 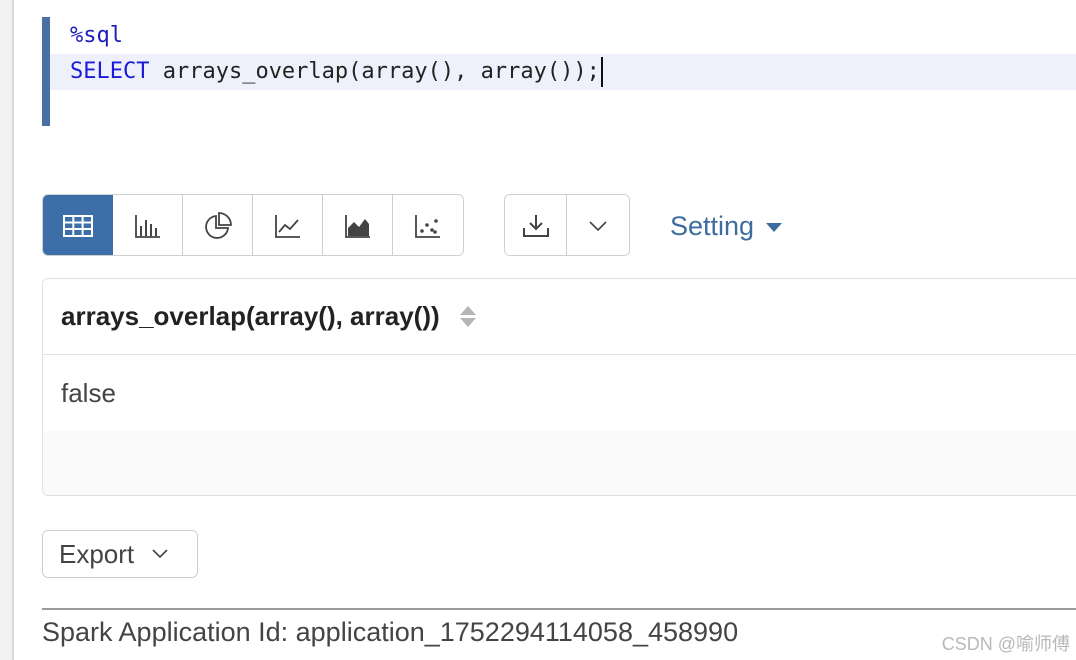 I want to click on caret-down-icon, so click(x=774, y=227).